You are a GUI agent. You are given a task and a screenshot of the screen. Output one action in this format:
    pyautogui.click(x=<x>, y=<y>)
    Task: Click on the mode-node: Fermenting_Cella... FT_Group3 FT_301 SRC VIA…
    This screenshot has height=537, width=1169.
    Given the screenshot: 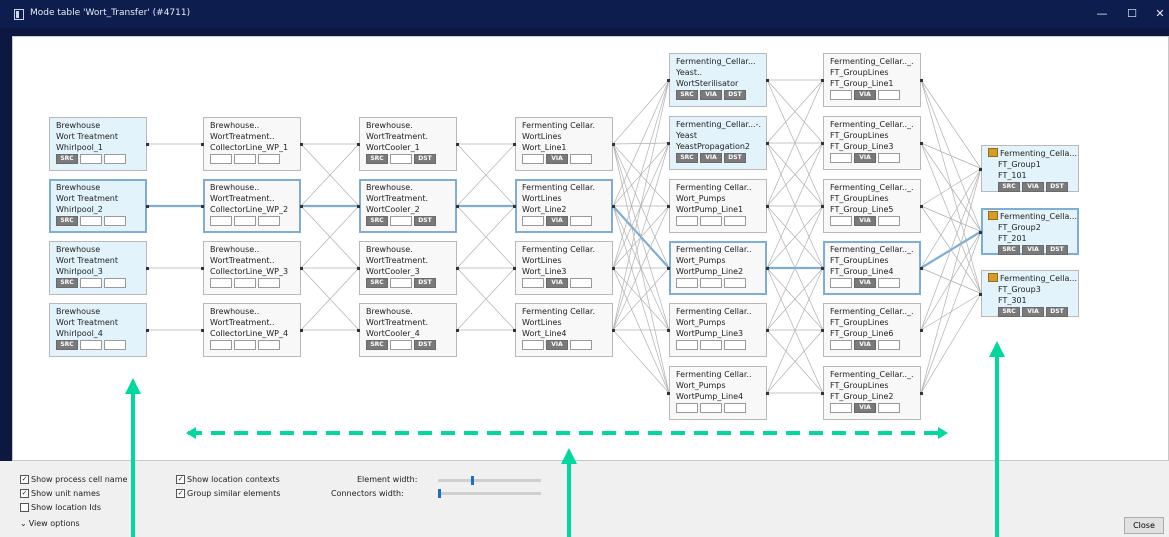 What is the action you would take?
    pyautogui.click(x=1030, y=293)
    